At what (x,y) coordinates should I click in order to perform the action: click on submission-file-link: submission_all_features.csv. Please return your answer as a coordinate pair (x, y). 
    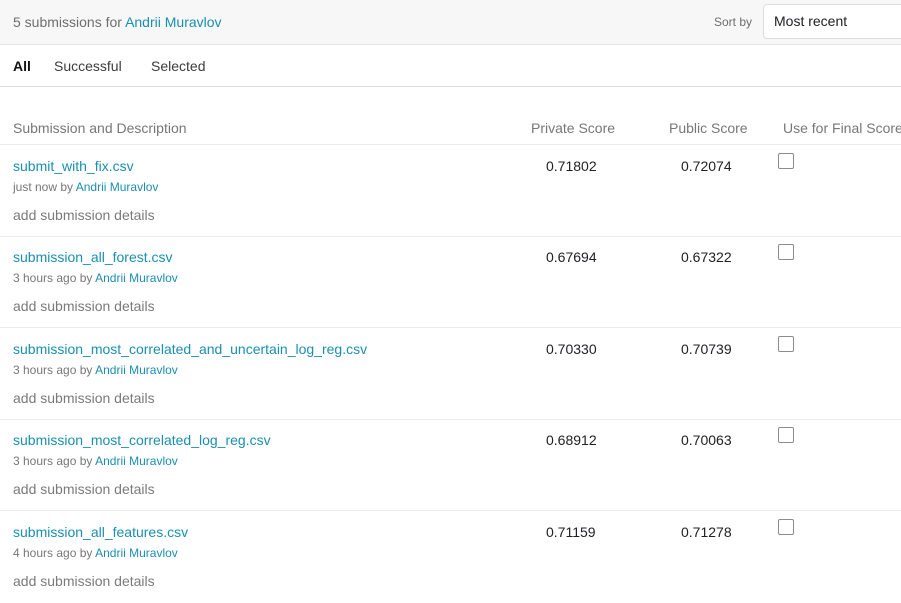
    Looking at the image, I should click on (100, 532).